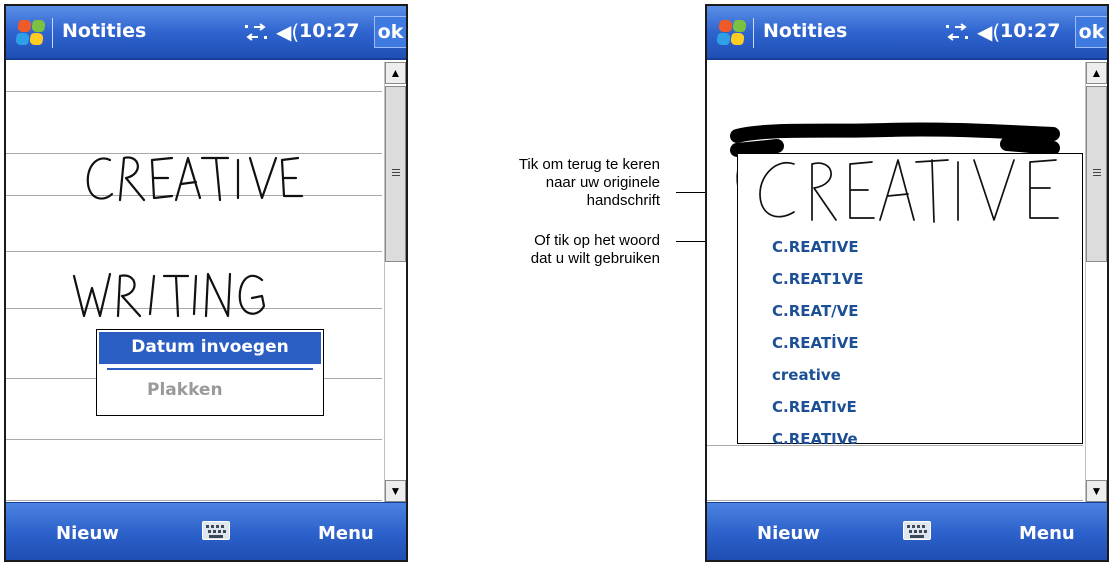 This screenshot has height=565, width=1112. What do you see at coordinates (817, 250) in the screenshot?
I see `alternative-word: C.REATIVE` at bounding box center [817, 250].